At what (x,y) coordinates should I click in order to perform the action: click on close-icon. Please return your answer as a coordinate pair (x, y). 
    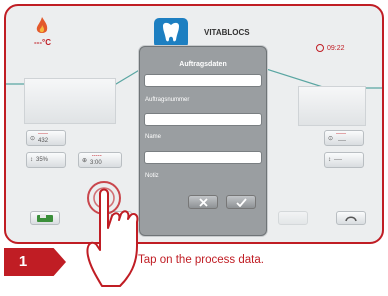
    Looking at the image, I should click on (203, 202).